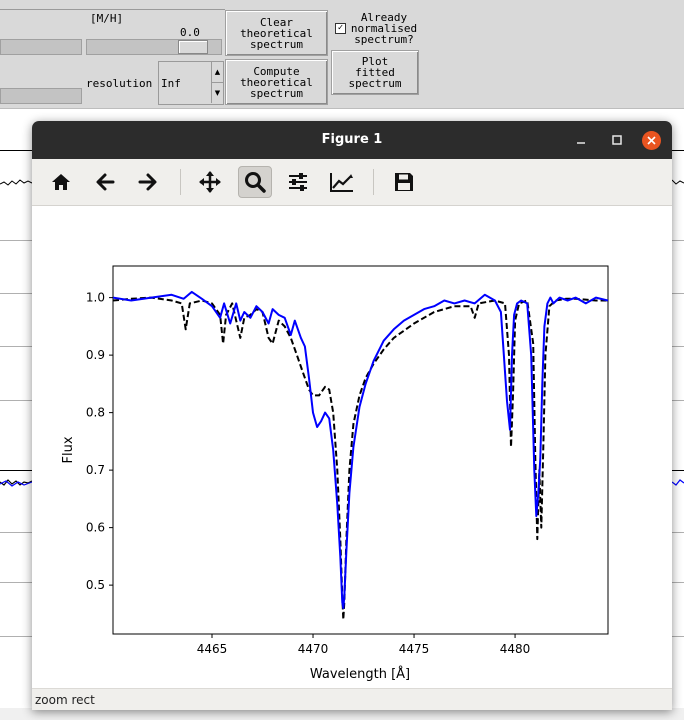  What do you see at coordinates (41, 96) in the screenshot?
I see `lower-slider-track` at bounding box center [41, 96].